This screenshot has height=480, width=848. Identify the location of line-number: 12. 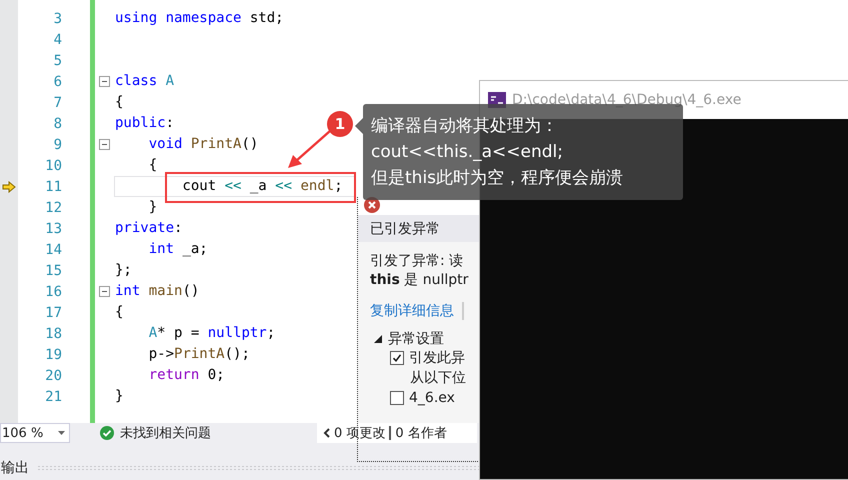
(54, 208).